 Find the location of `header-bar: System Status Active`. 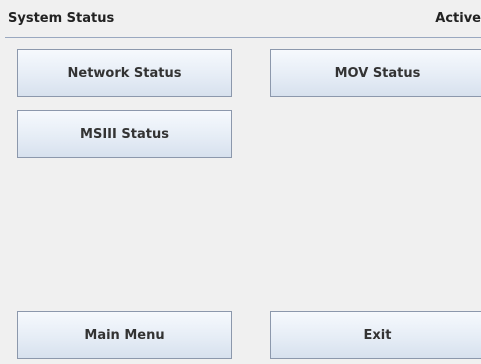

header-bar: System Status Active is located at coordinates (240, 18).